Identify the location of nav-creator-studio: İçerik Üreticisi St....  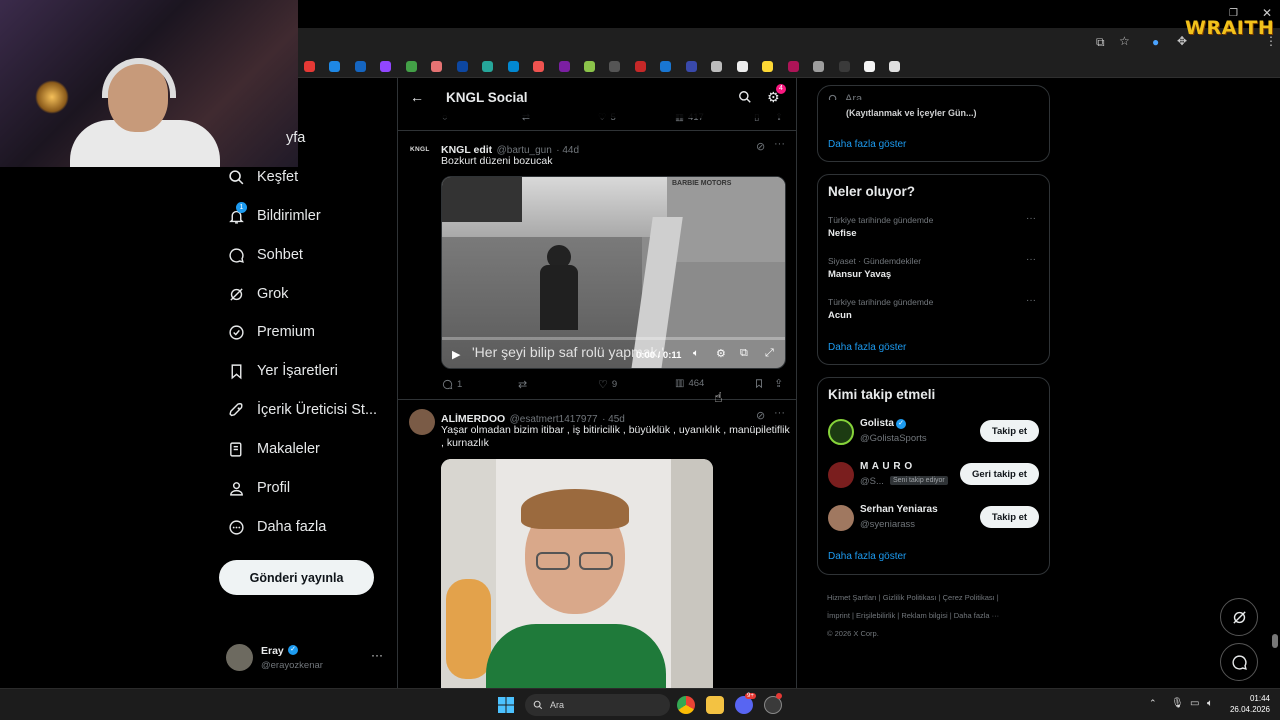
(301, 410).